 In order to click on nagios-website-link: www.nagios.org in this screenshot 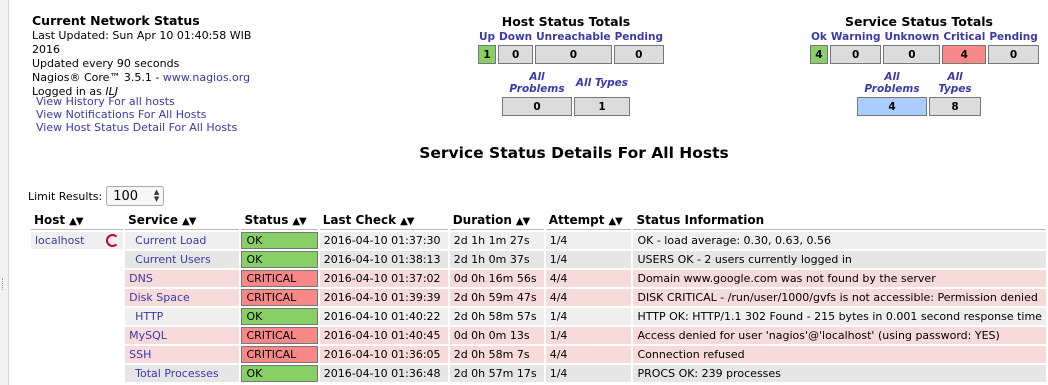, I will do `click(206, 77)`.